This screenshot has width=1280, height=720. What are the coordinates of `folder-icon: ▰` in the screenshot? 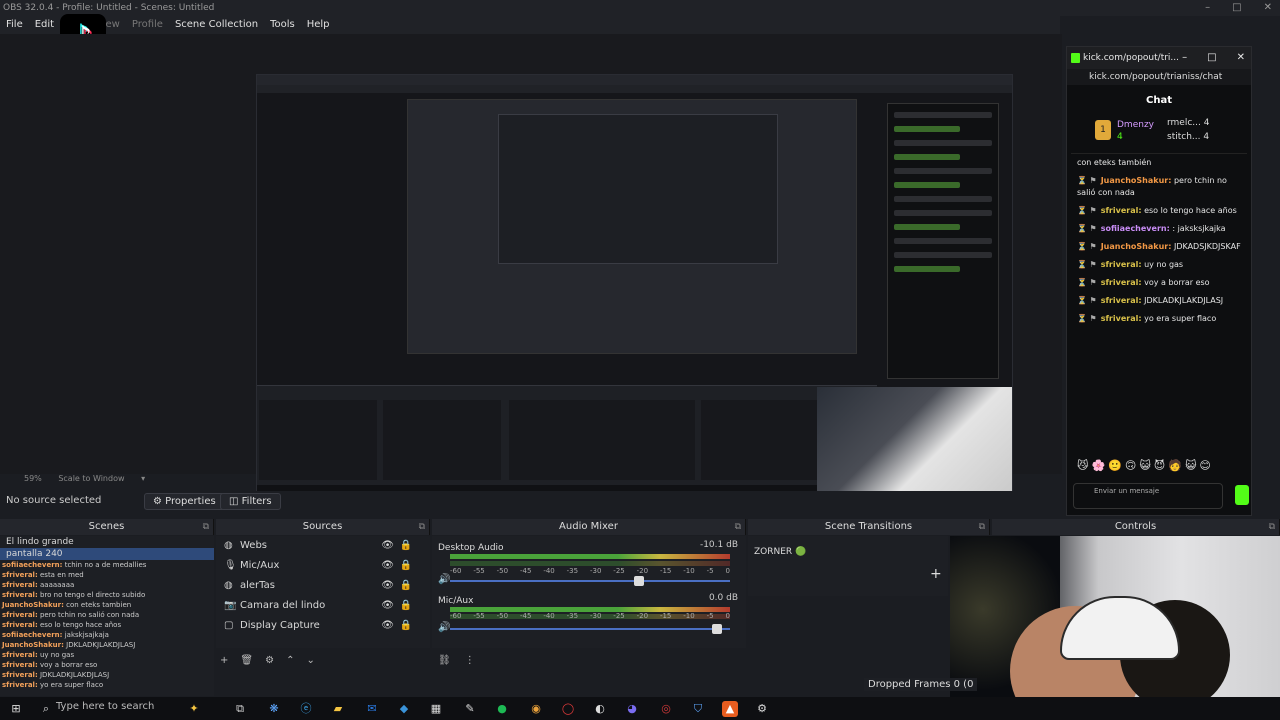 It's located at (338, 709).